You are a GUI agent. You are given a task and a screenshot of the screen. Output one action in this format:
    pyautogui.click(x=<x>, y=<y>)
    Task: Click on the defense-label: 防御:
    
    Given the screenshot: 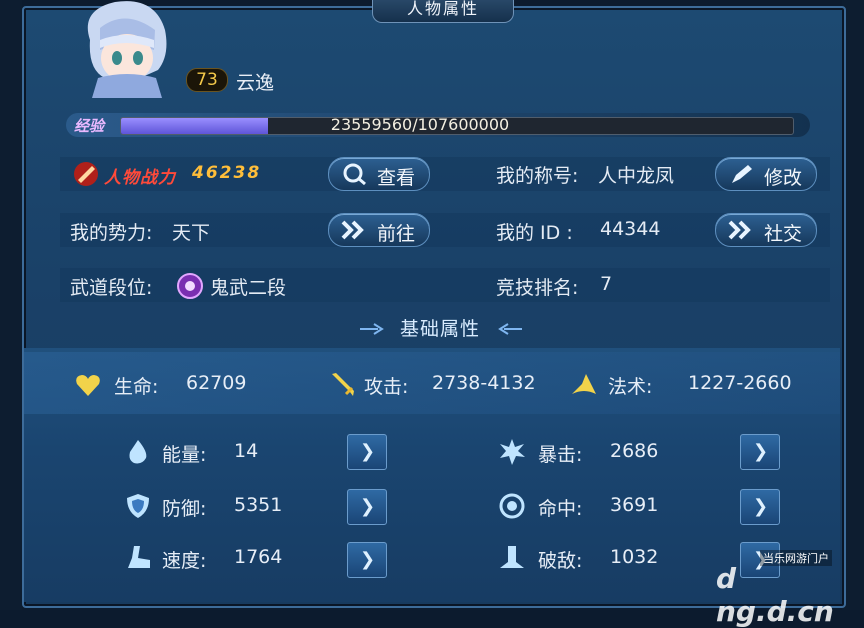 What is the action you would take?
    pyautogui.click(x=184, y=509)
    